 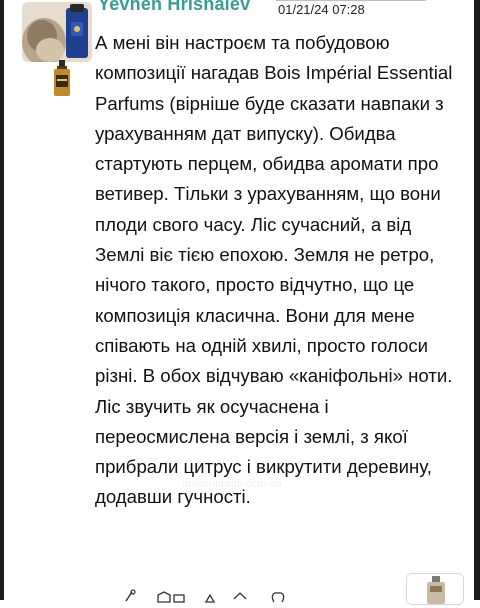 I want to click on user-avatar, so click(x=57, y=32).